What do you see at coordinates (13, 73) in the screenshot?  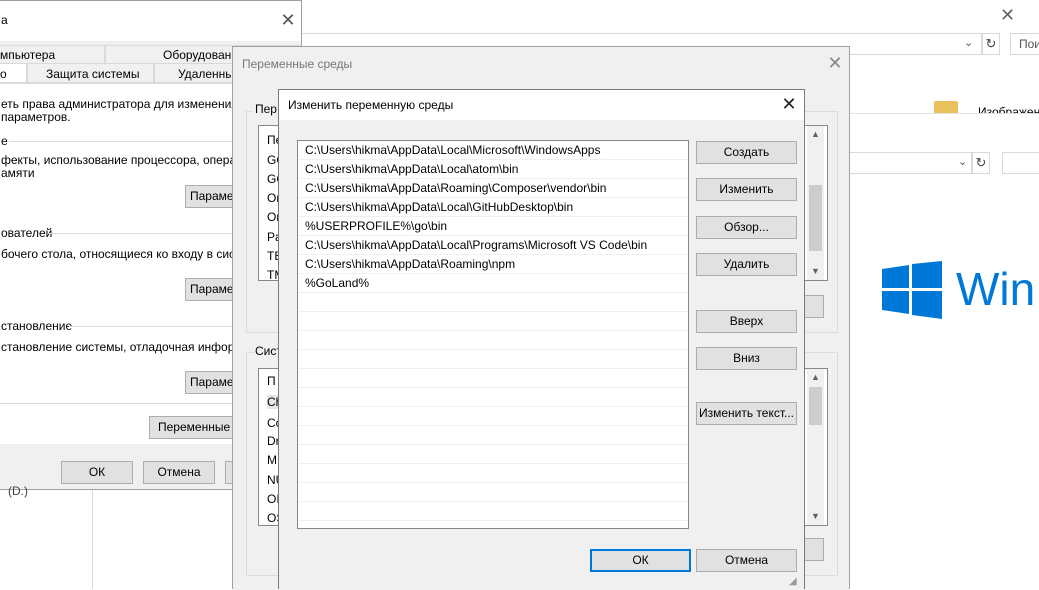 I see `tab-advanced: о` at bounding box center [13, 73].